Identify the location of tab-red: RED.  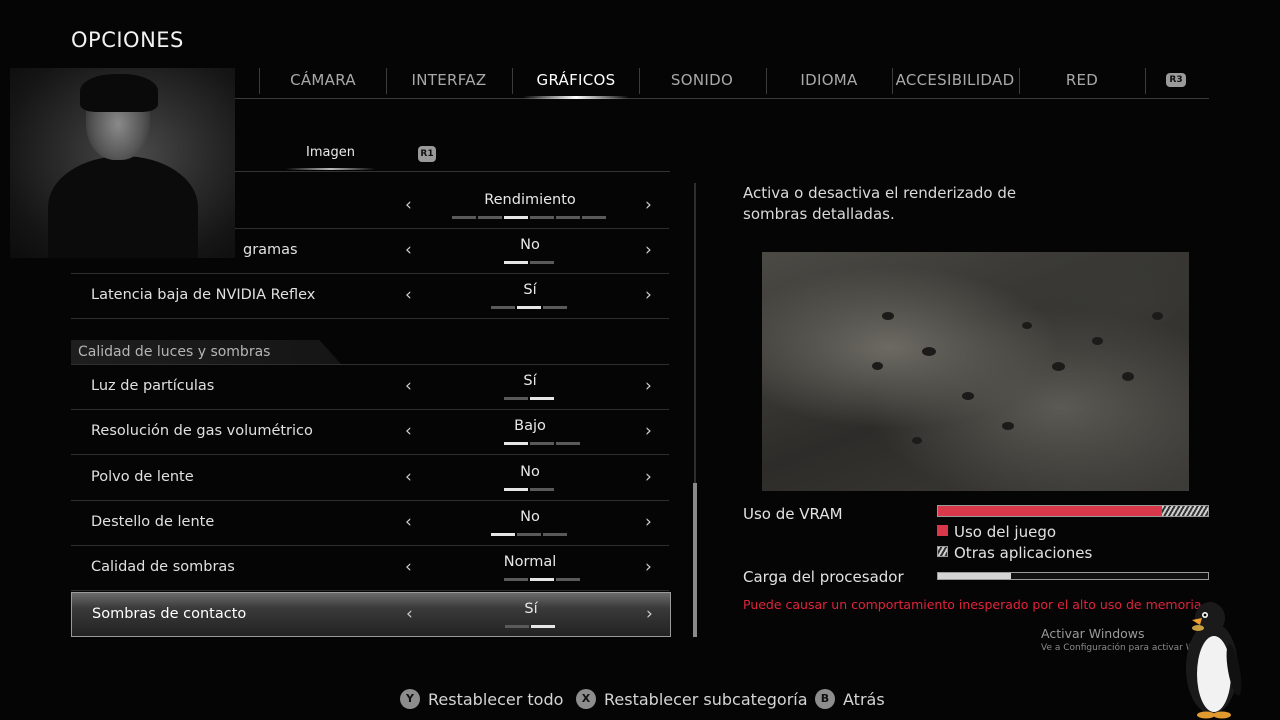
(1082, 80).